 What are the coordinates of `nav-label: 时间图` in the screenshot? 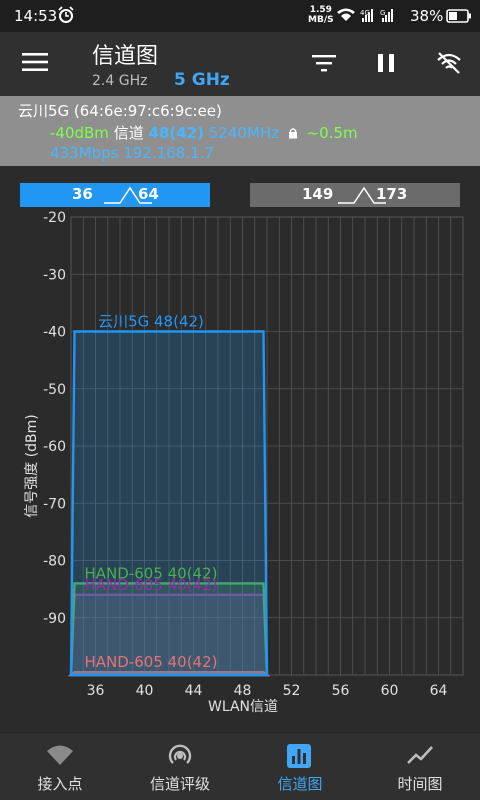 It's located at (420, 784).